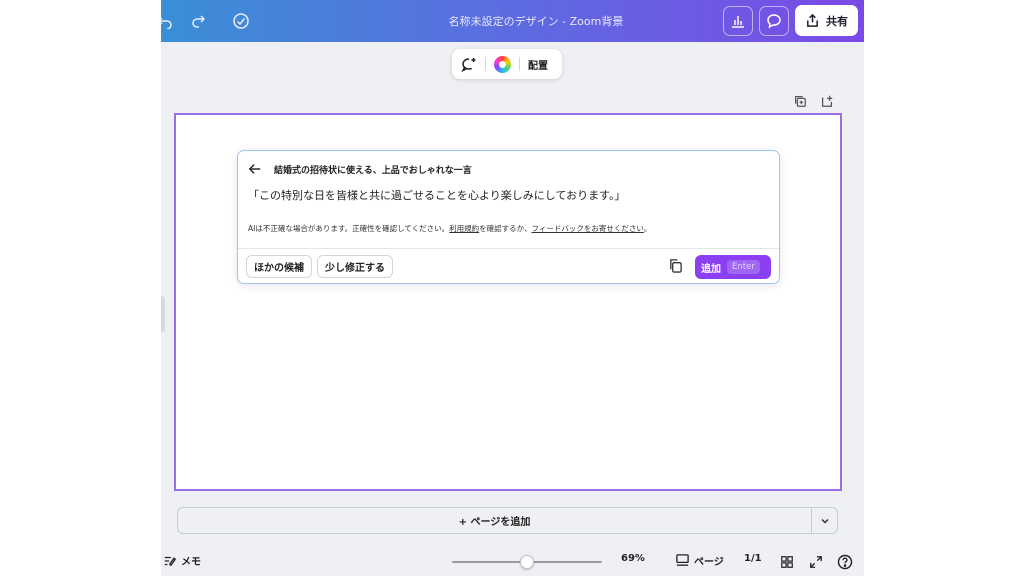 Image resolution: width=1024 pixels, height=576 pixels. What do you see at coordinates (536, 21) in the screenshot?
I see `document-title: 名称未設定のデザイン - Zoom背景` at bounding box center [536, 21].